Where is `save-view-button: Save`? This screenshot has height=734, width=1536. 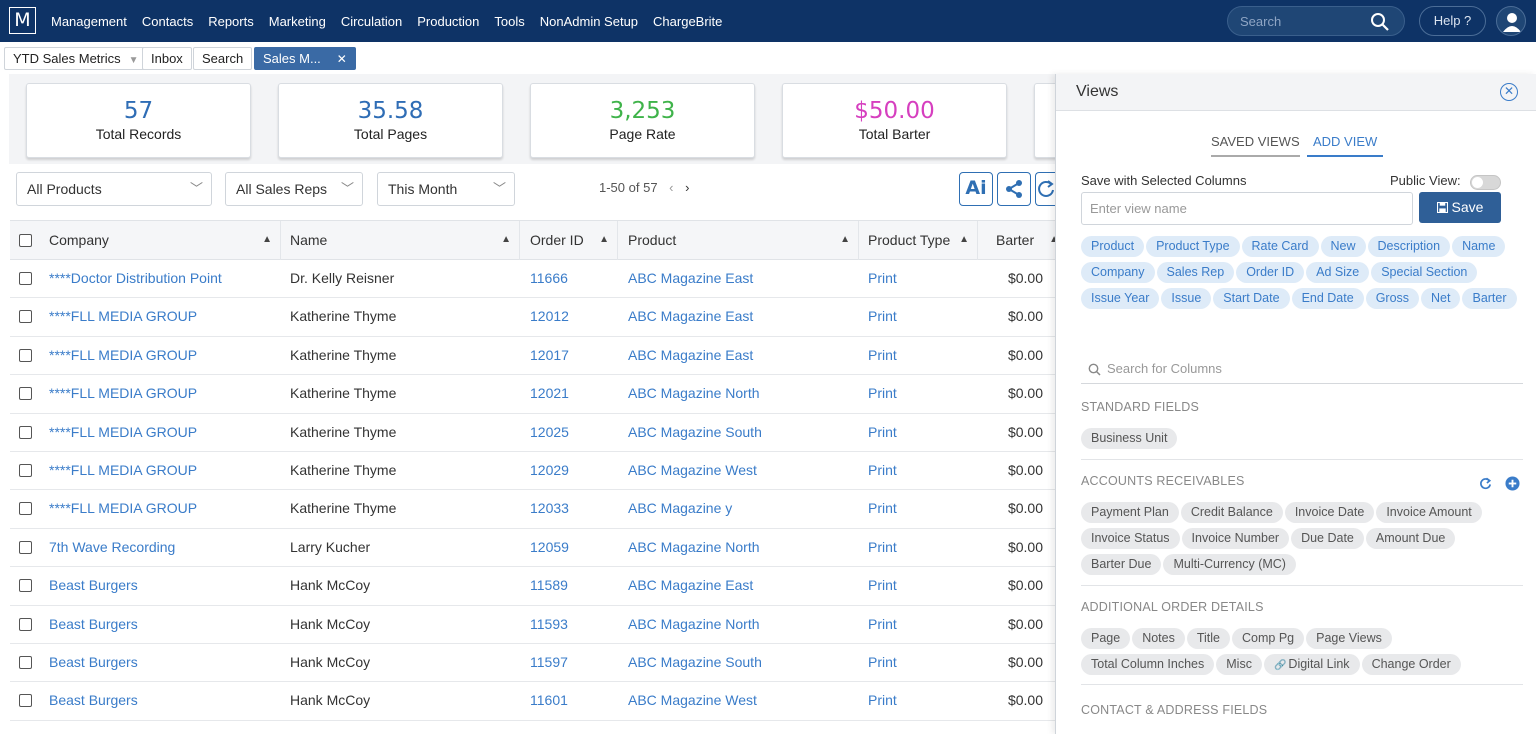 save-view-button: Save is located at coordinates (1460, 207).